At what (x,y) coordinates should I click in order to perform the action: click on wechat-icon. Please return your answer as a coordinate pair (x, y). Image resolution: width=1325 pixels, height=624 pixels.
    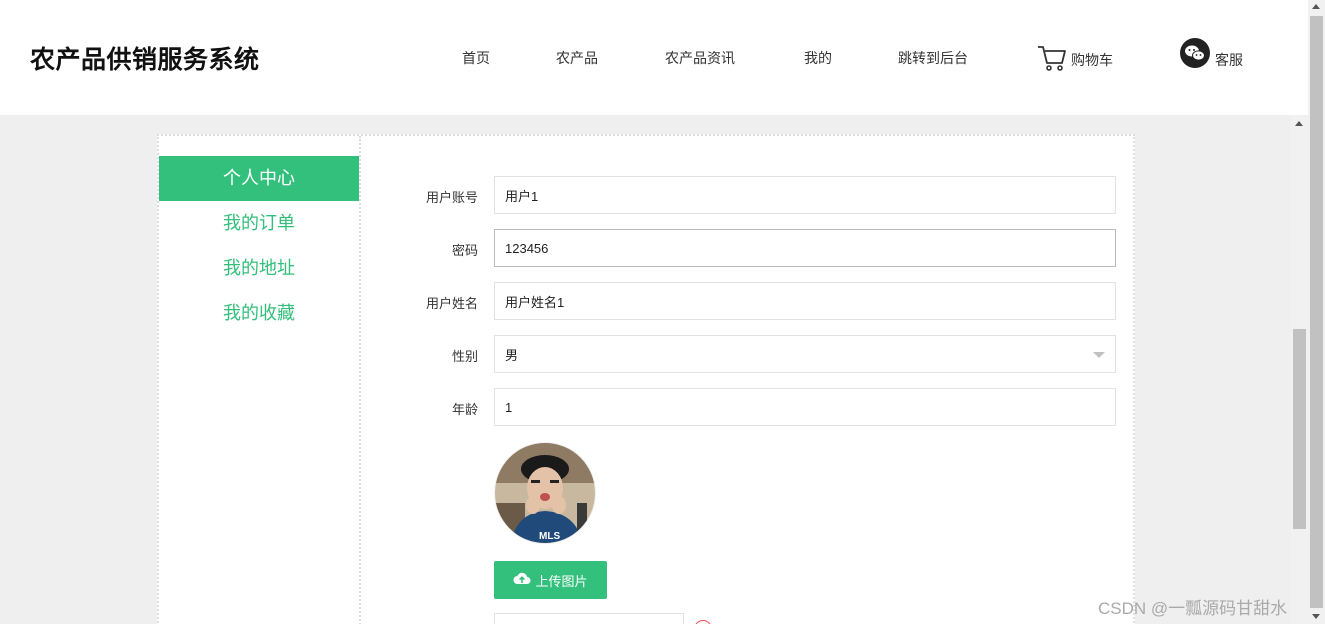
    Looking at the image, I should click on (1195, 55).